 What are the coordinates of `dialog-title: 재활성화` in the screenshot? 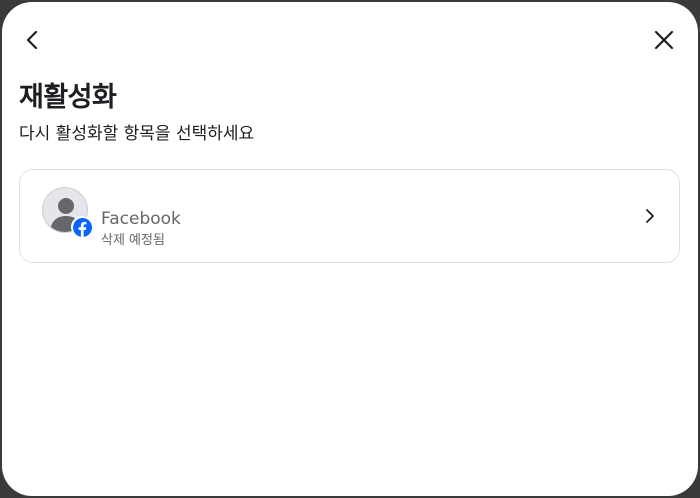 It's located at (68, 97).